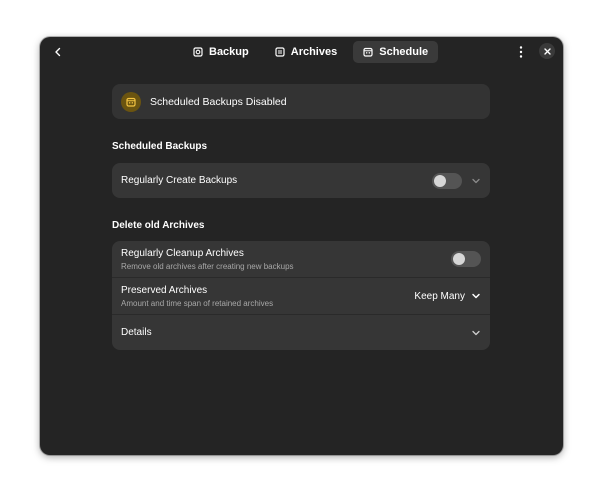 The width and height of the screenshot is (604, 500). What do you see at coordinates (179, 180) in the screenshot?
I see `row-title: Regularly Create Backups` at bounding box center [179, 180].